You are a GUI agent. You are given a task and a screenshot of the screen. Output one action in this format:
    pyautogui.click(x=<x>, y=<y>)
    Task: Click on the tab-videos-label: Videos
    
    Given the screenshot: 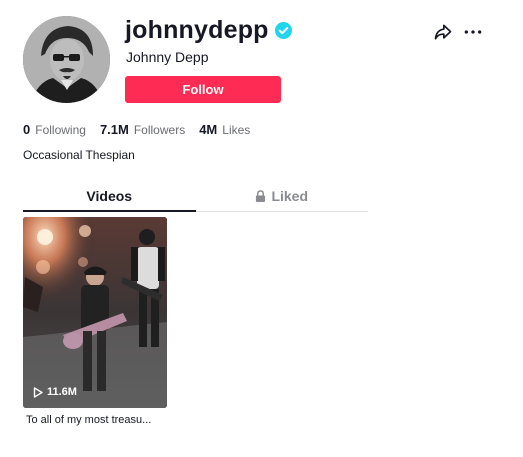 What is the action you would take?
    pyautogui.click(x=109, y=195)
    